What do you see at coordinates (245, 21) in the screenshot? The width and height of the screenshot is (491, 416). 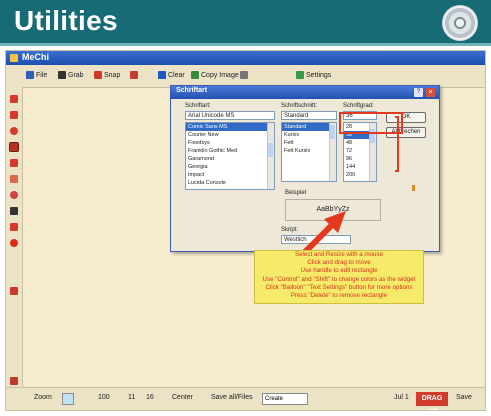 I see `section-header: Utilities` at bounding box center [245, 21].